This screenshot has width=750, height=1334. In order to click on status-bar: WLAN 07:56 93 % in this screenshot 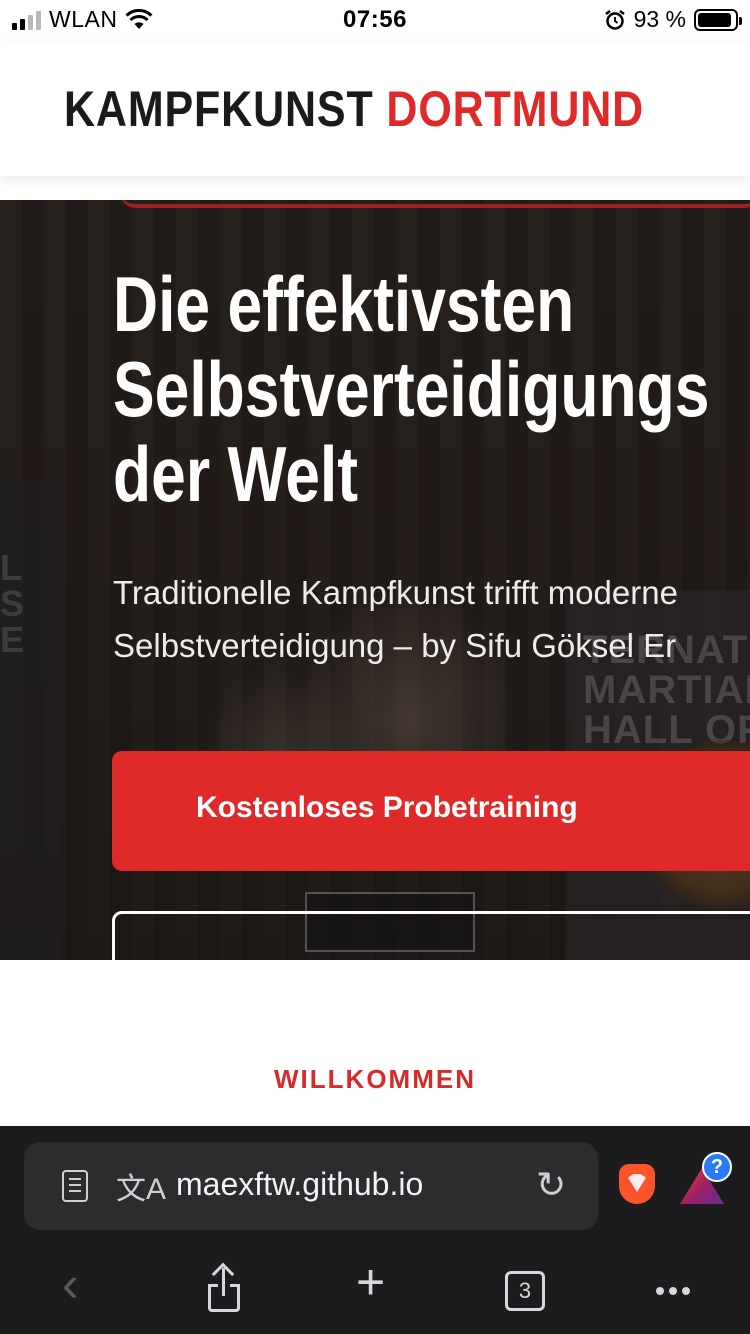, I will do `click(375, 21)`.